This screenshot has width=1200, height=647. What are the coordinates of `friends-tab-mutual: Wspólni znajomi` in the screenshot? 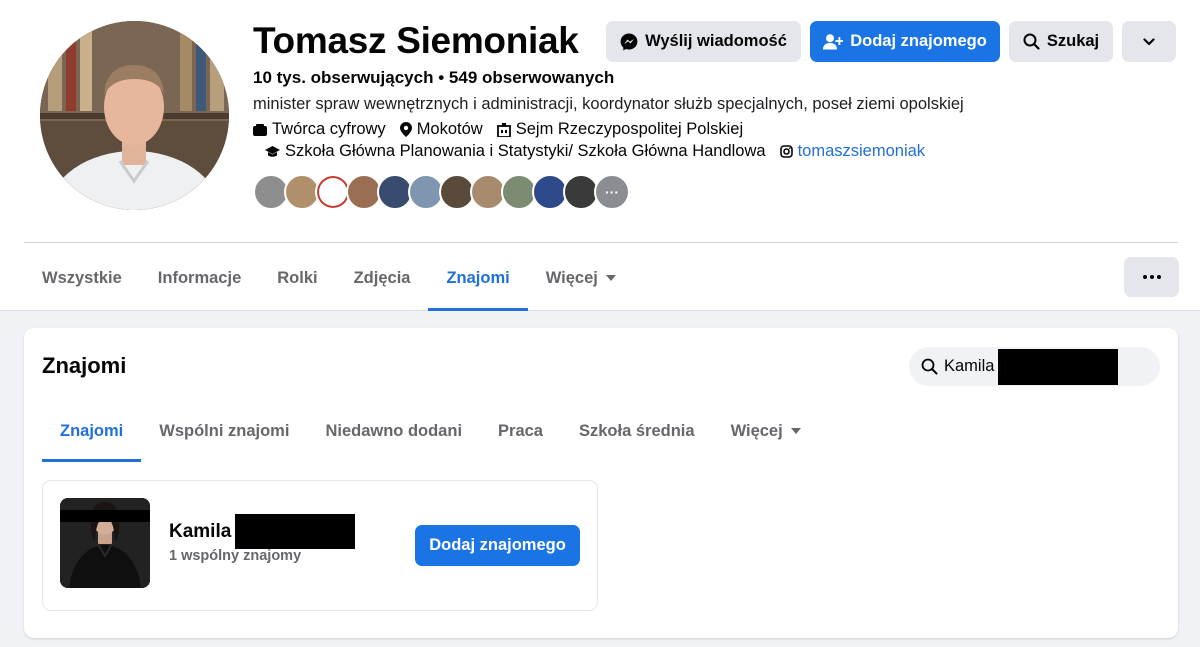 It's located at (224, 431).